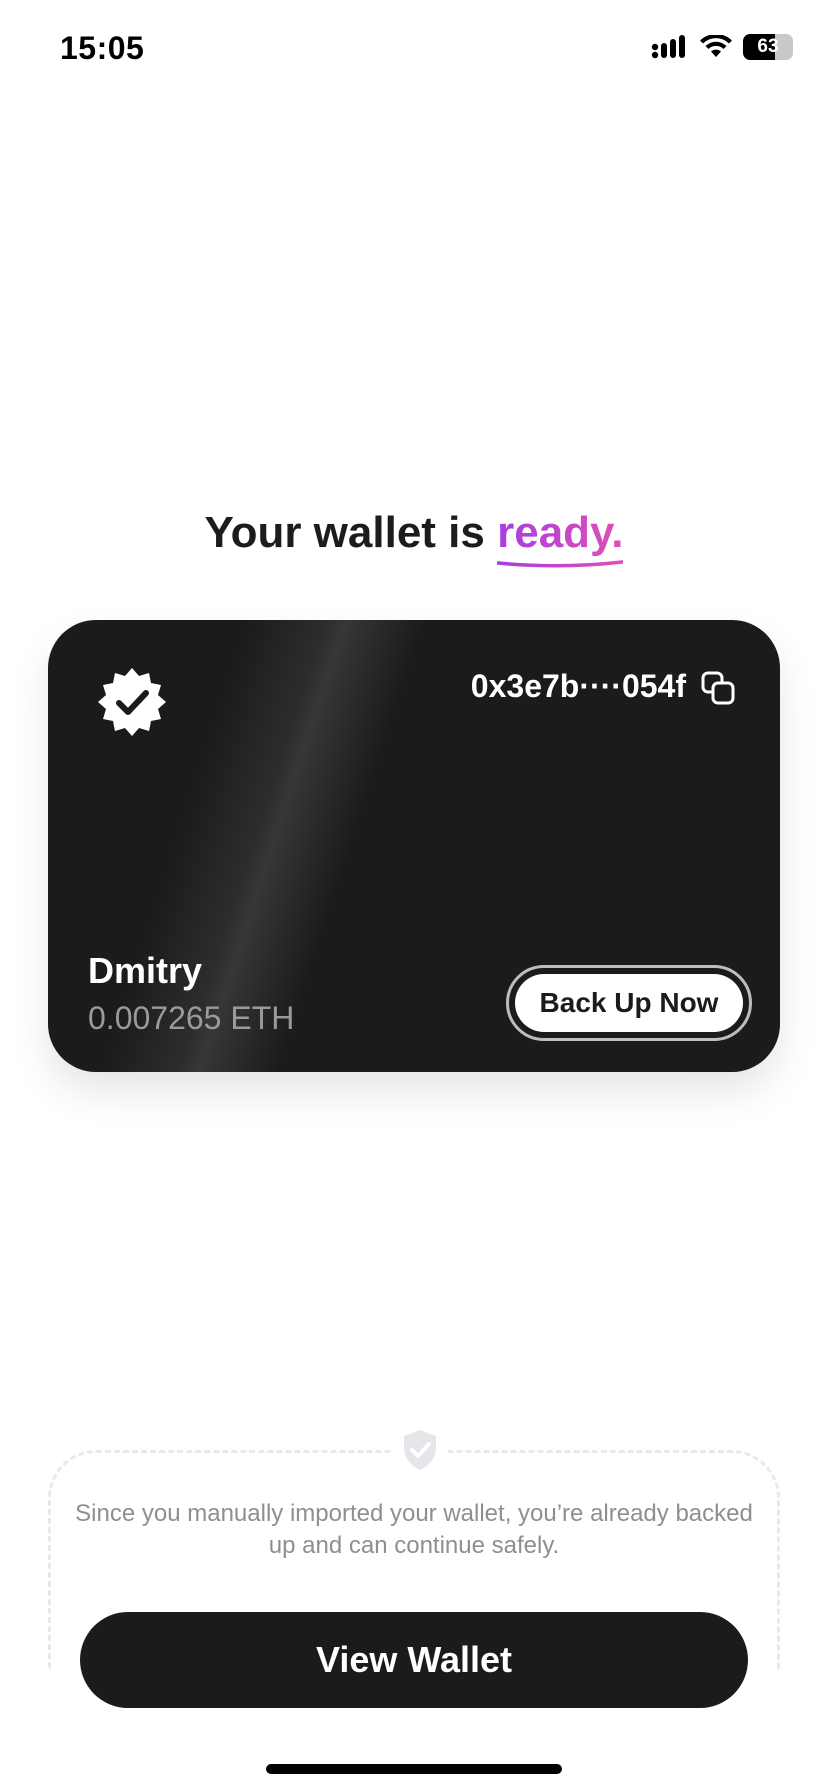  I want to click on battery-level: 63, so click(768, 46).